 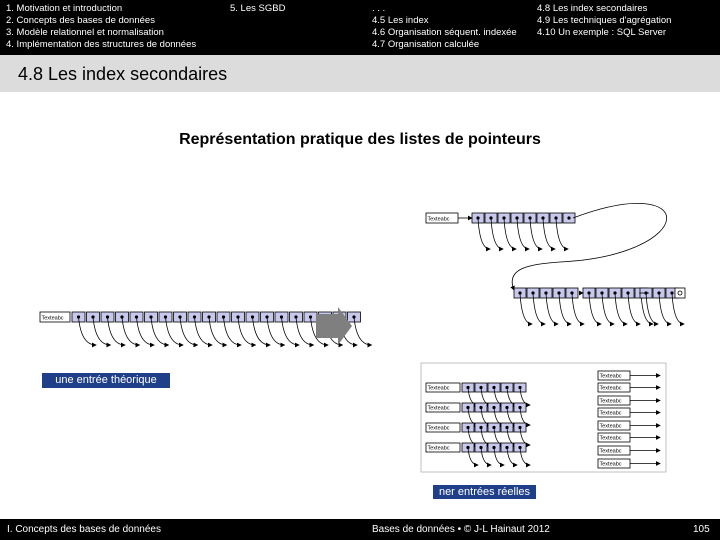 I want to click on section-title: 4.8 Les index secondaires, so click(x=123, y=74).